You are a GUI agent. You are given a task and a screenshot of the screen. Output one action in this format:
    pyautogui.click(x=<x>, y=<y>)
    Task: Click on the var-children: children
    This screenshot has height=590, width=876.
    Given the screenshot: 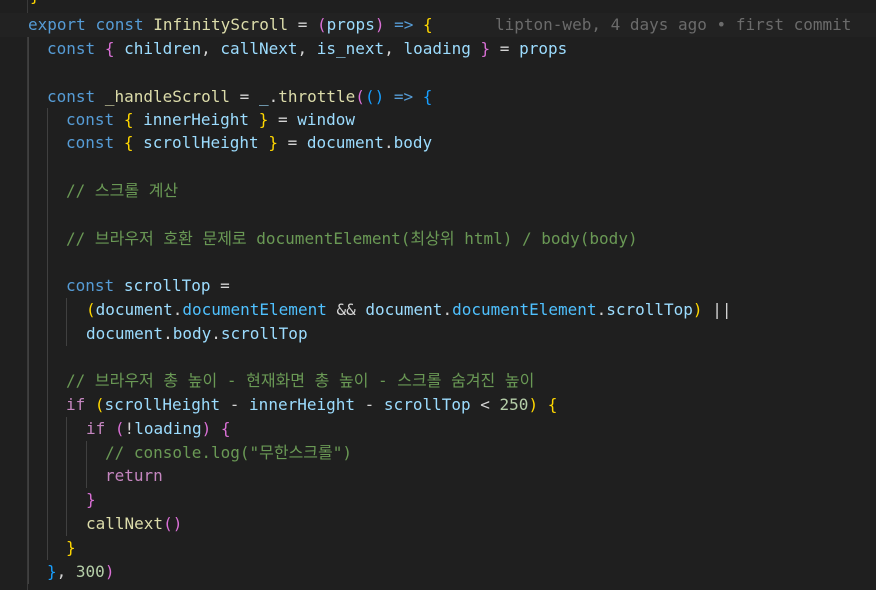 What is the action you would take?
    pyautogui.click(x=163, y=48)
    